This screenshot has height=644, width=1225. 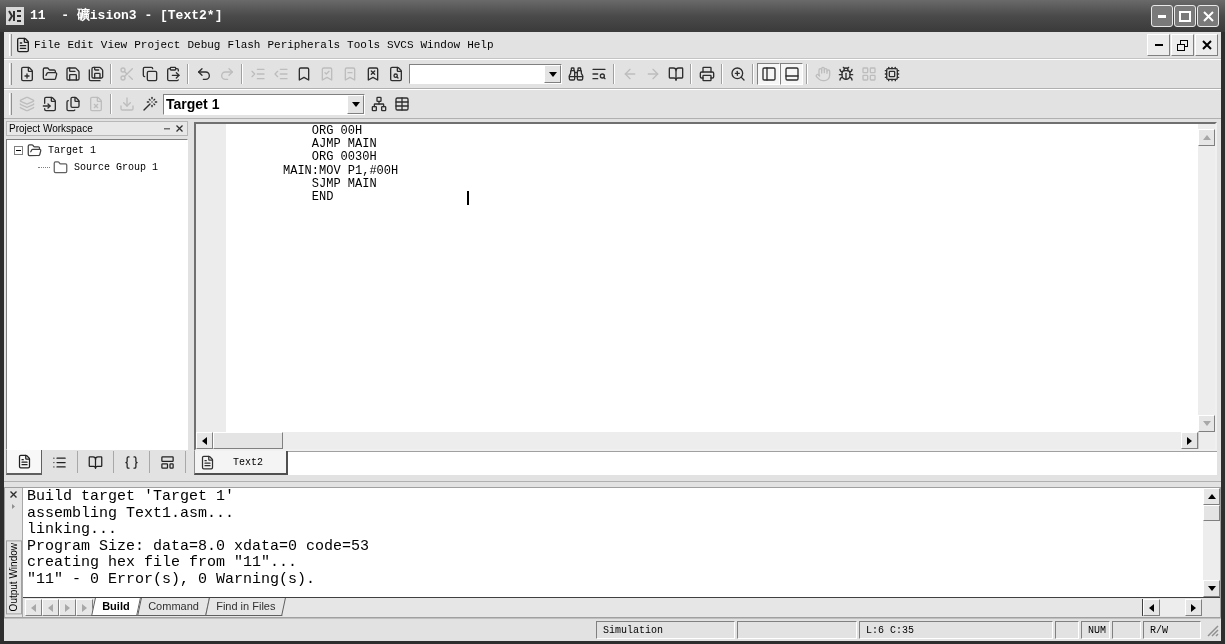 I want to click on output-line: Build target 'Target 1', so click(x=131, y=497).